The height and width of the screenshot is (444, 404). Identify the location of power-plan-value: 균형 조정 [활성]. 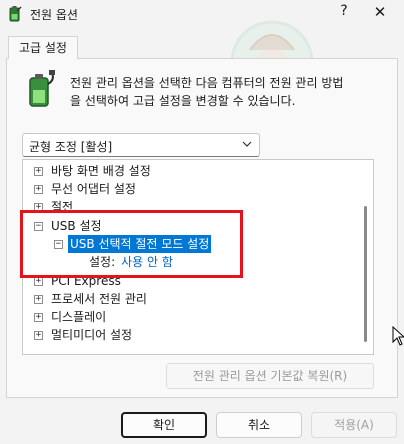
(71, 147).